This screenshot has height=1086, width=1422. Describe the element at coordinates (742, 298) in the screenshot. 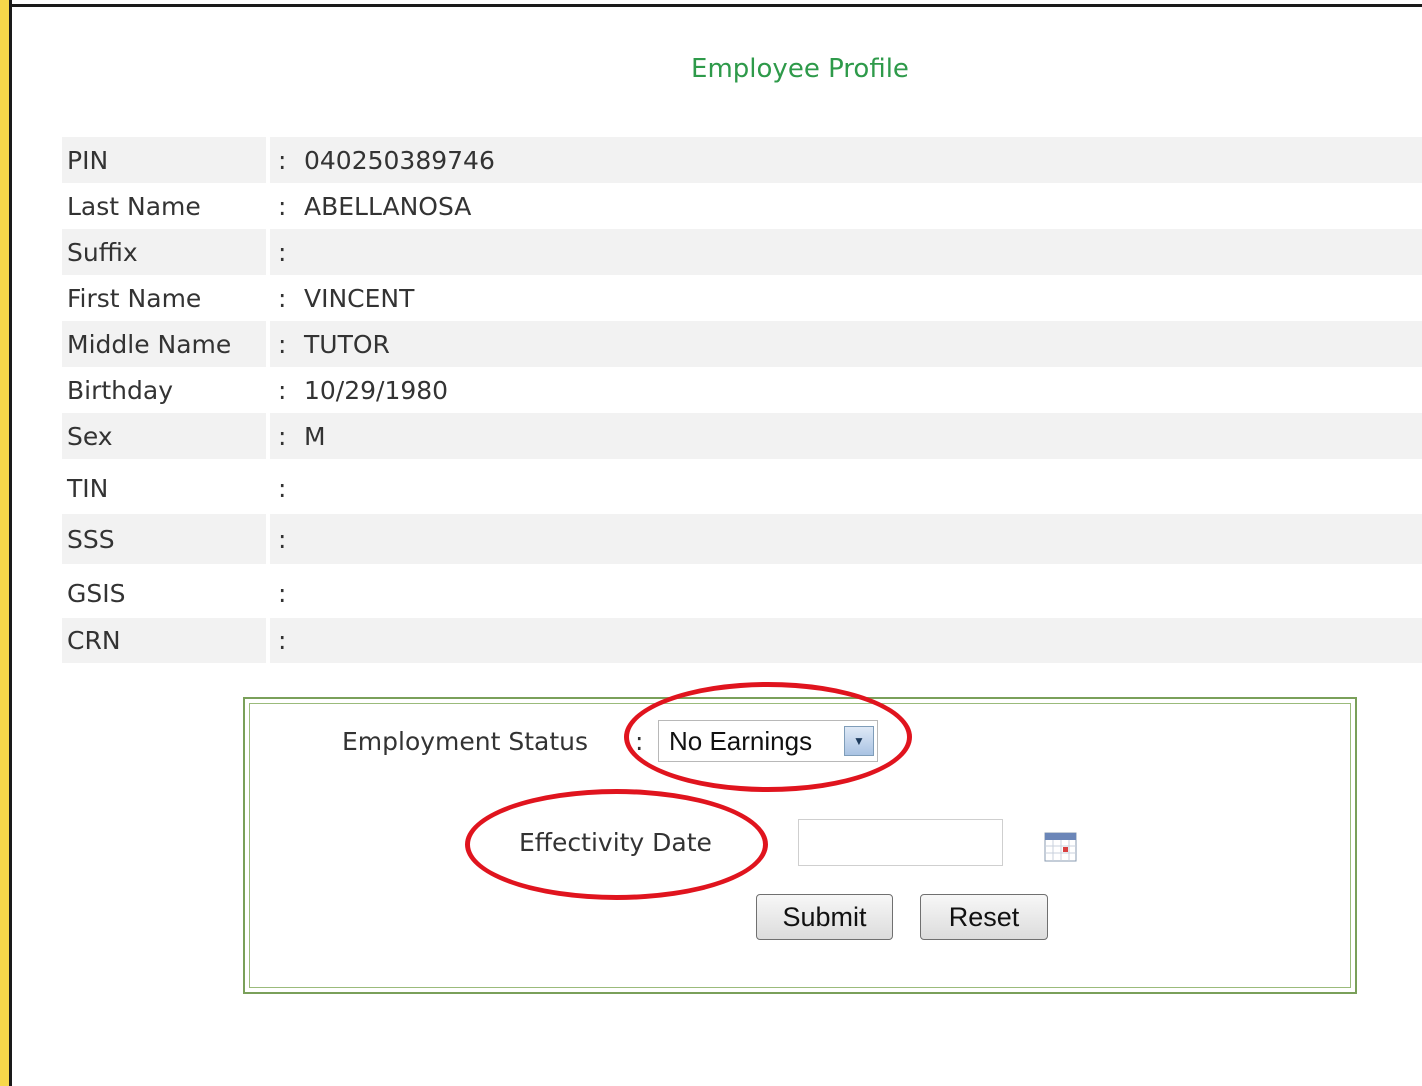

I see `profile-row-first-name: First Name : VINCENT` at that location.